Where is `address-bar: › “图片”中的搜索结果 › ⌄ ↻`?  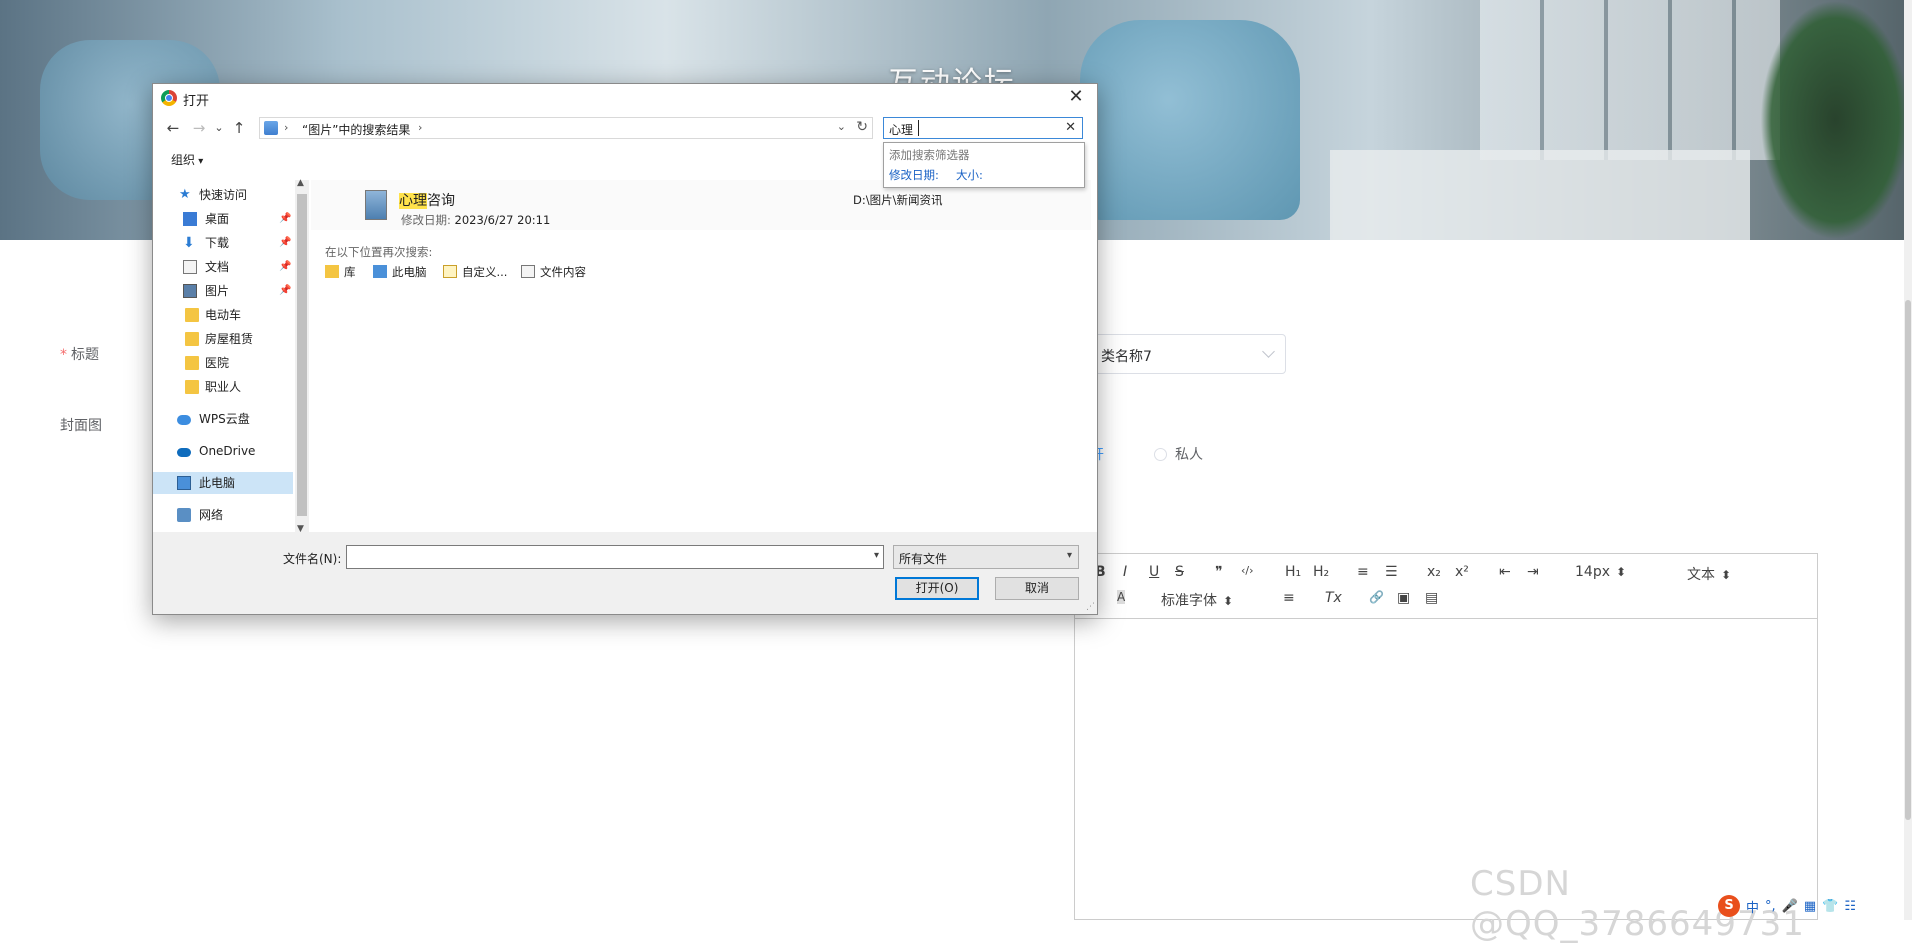 address-bar: › “图片”中的搜索结果 › ⌄ ↻ is located at coordinates (566, 128).